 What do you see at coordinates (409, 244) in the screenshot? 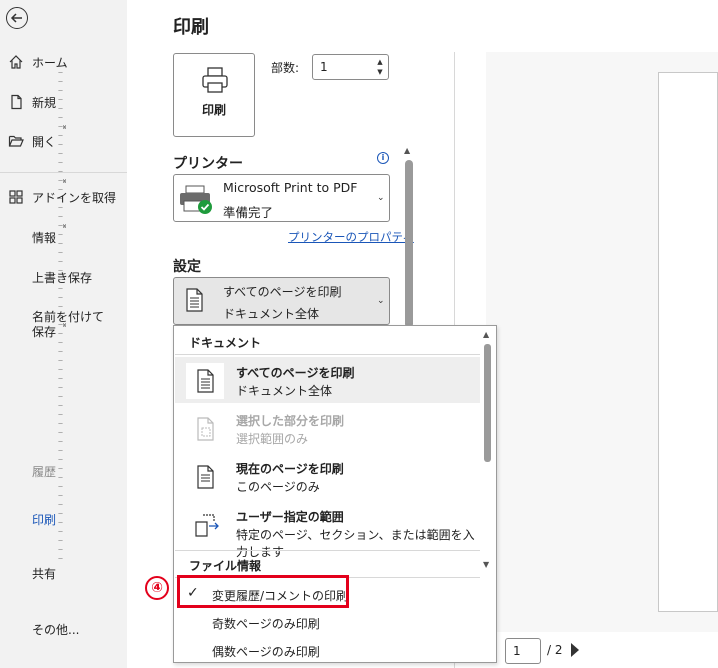
I see `scrollbar-thumb` at bounding box center [409, 244].